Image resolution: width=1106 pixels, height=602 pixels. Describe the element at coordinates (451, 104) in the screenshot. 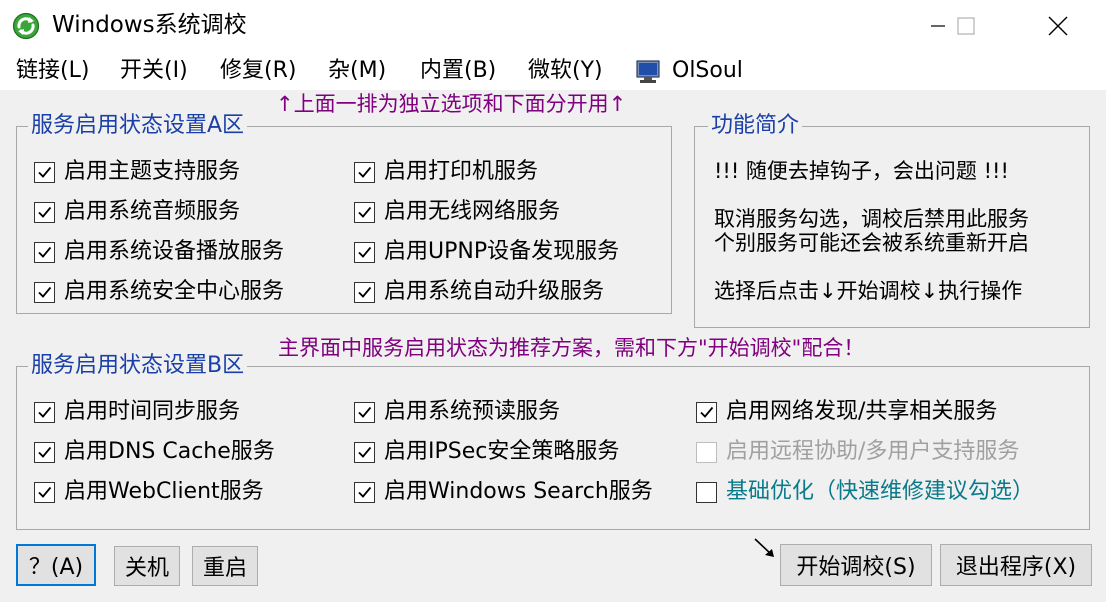

I see `hint-top: ↑上面一排为独立选项和下面分开用↑` at that location.